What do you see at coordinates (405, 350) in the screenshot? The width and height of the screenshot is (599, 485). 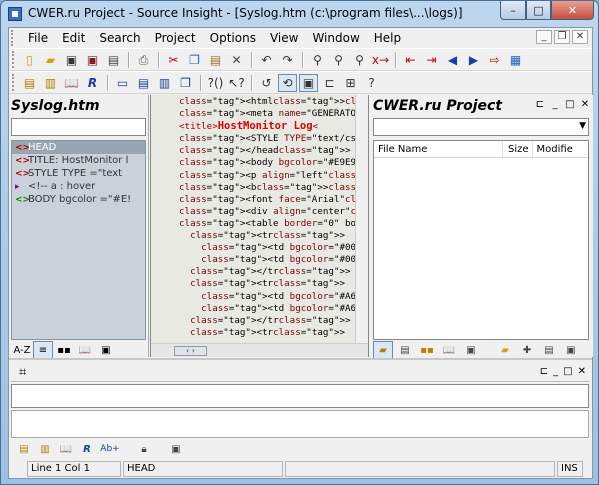 I see `file-list-icon: ▤` at bounding box center [405, 350].